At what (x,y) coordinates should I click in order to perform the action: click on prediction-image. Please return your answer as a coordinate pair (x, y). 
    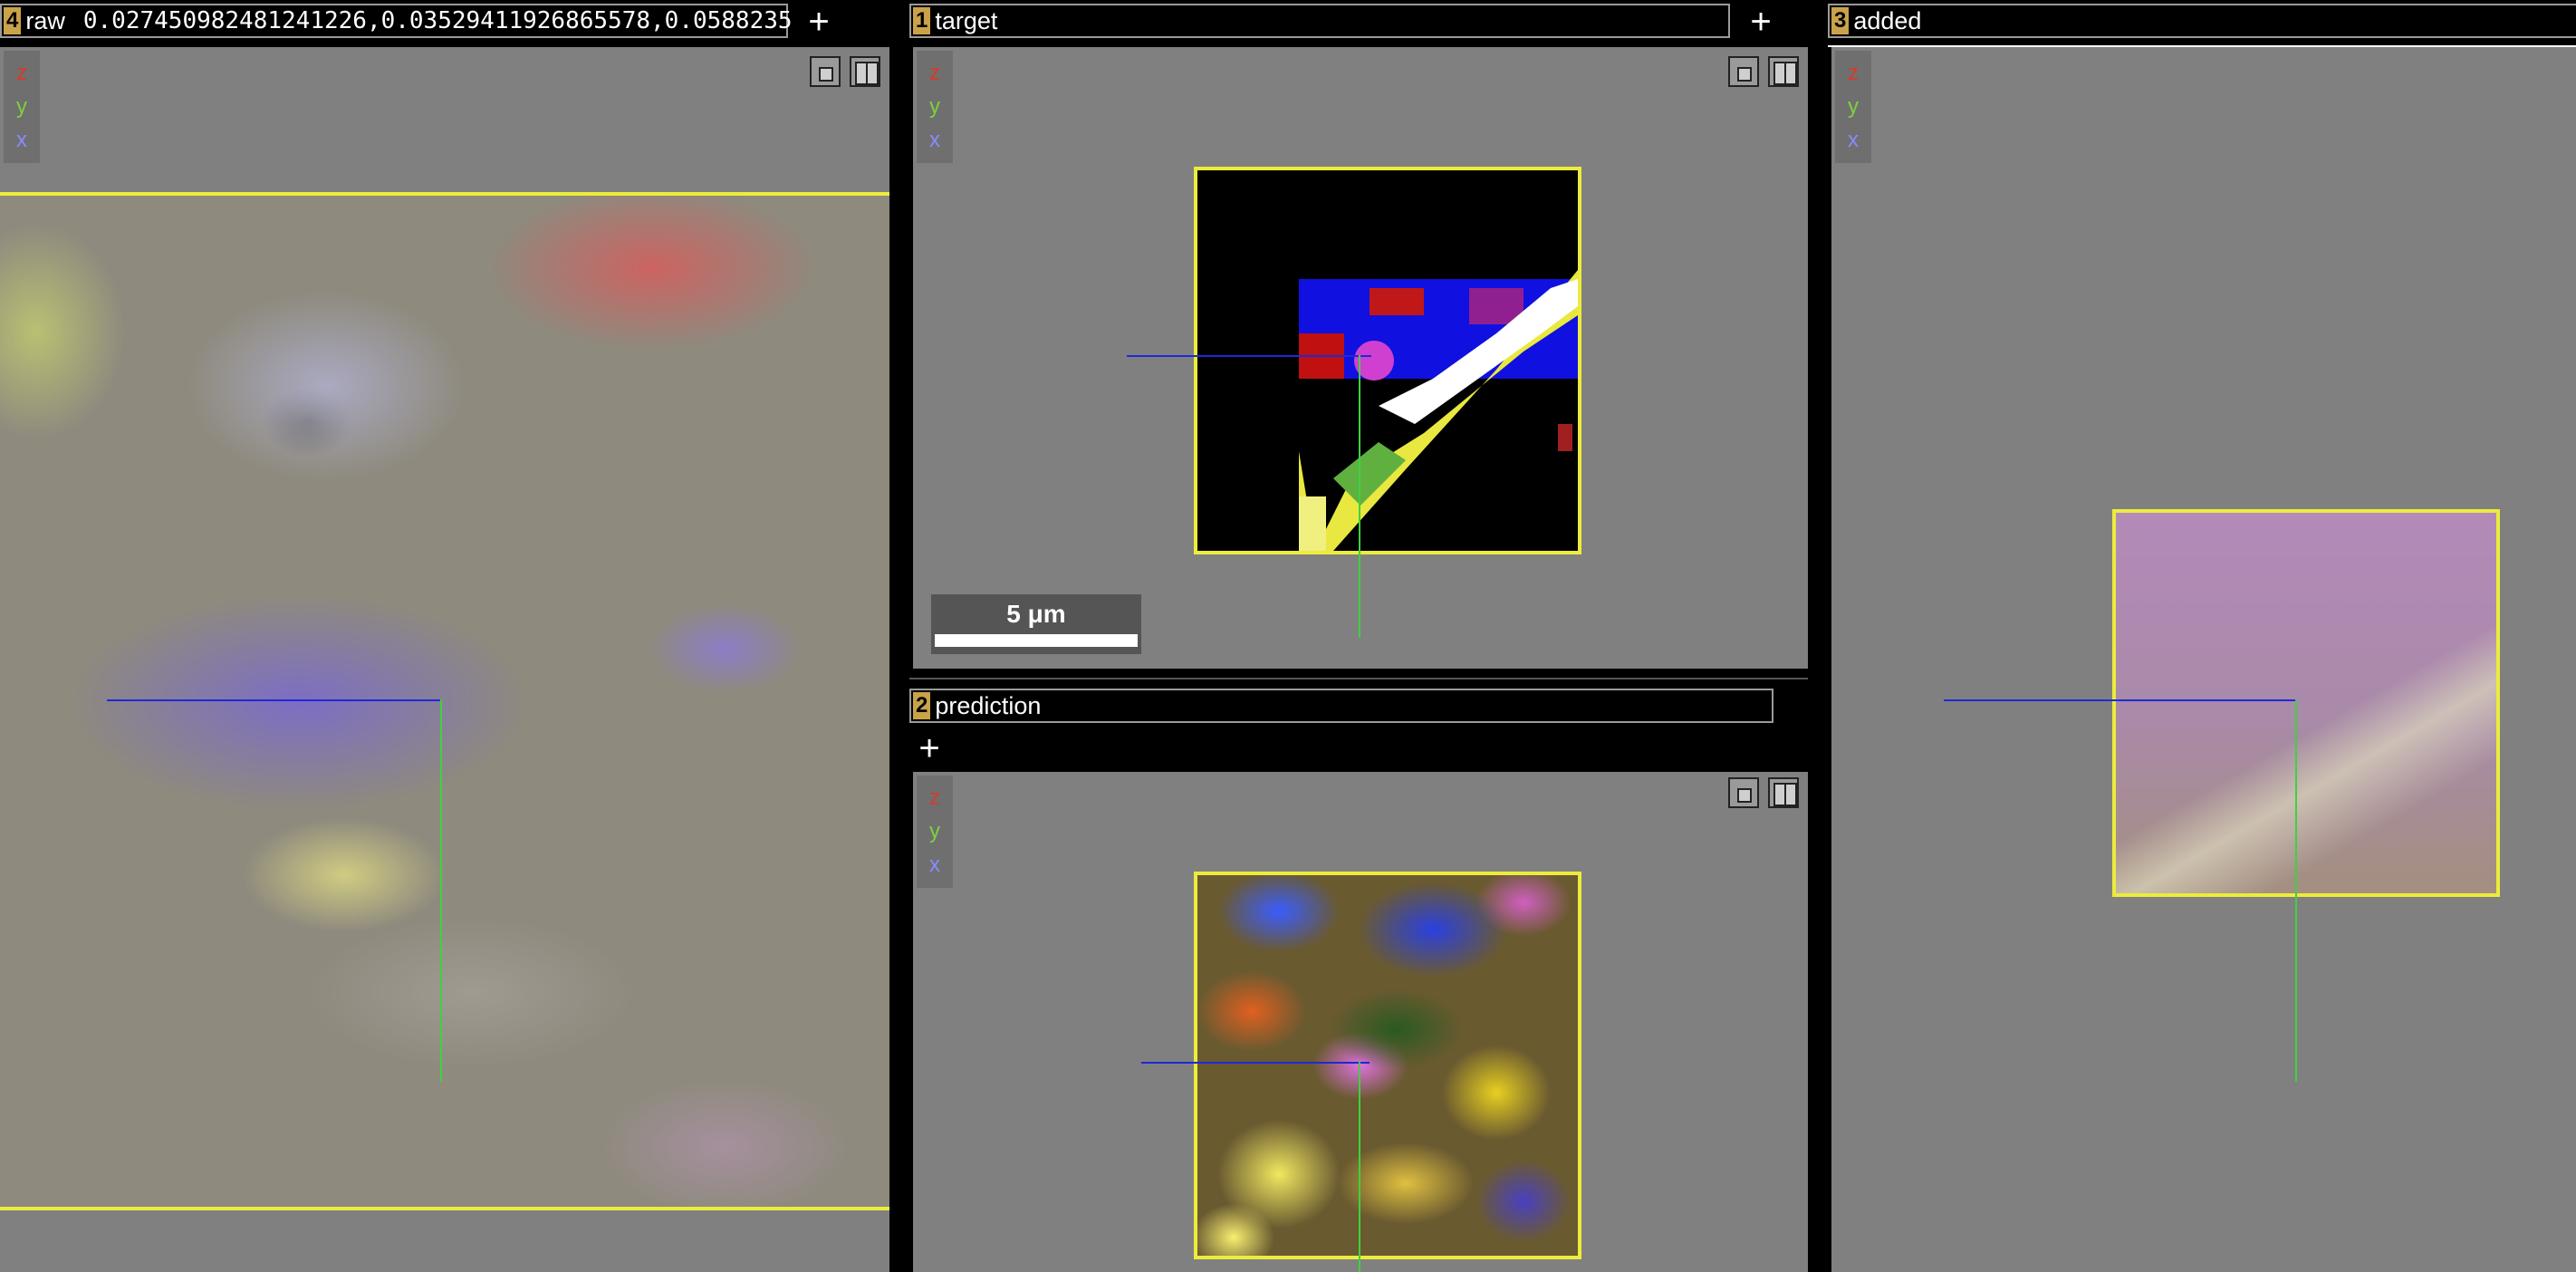
    Looking at the image, I should click on (1387, 1065).